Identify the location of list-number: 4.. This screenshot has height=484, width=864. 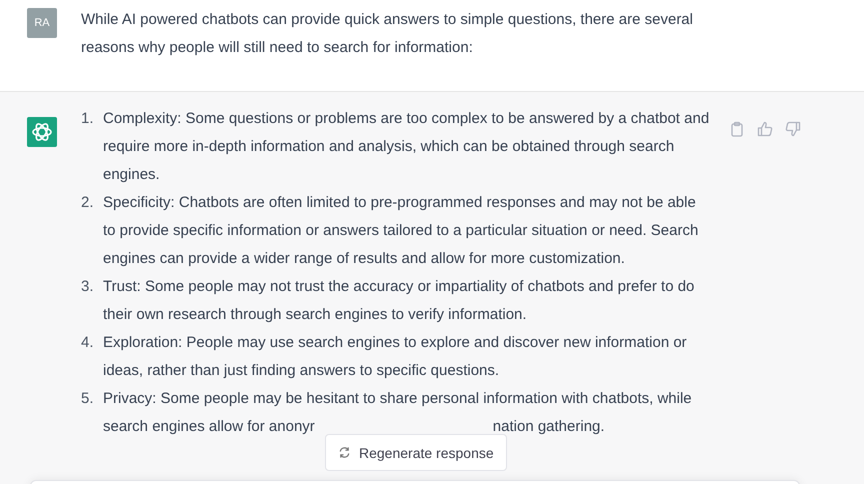
(88, 343).